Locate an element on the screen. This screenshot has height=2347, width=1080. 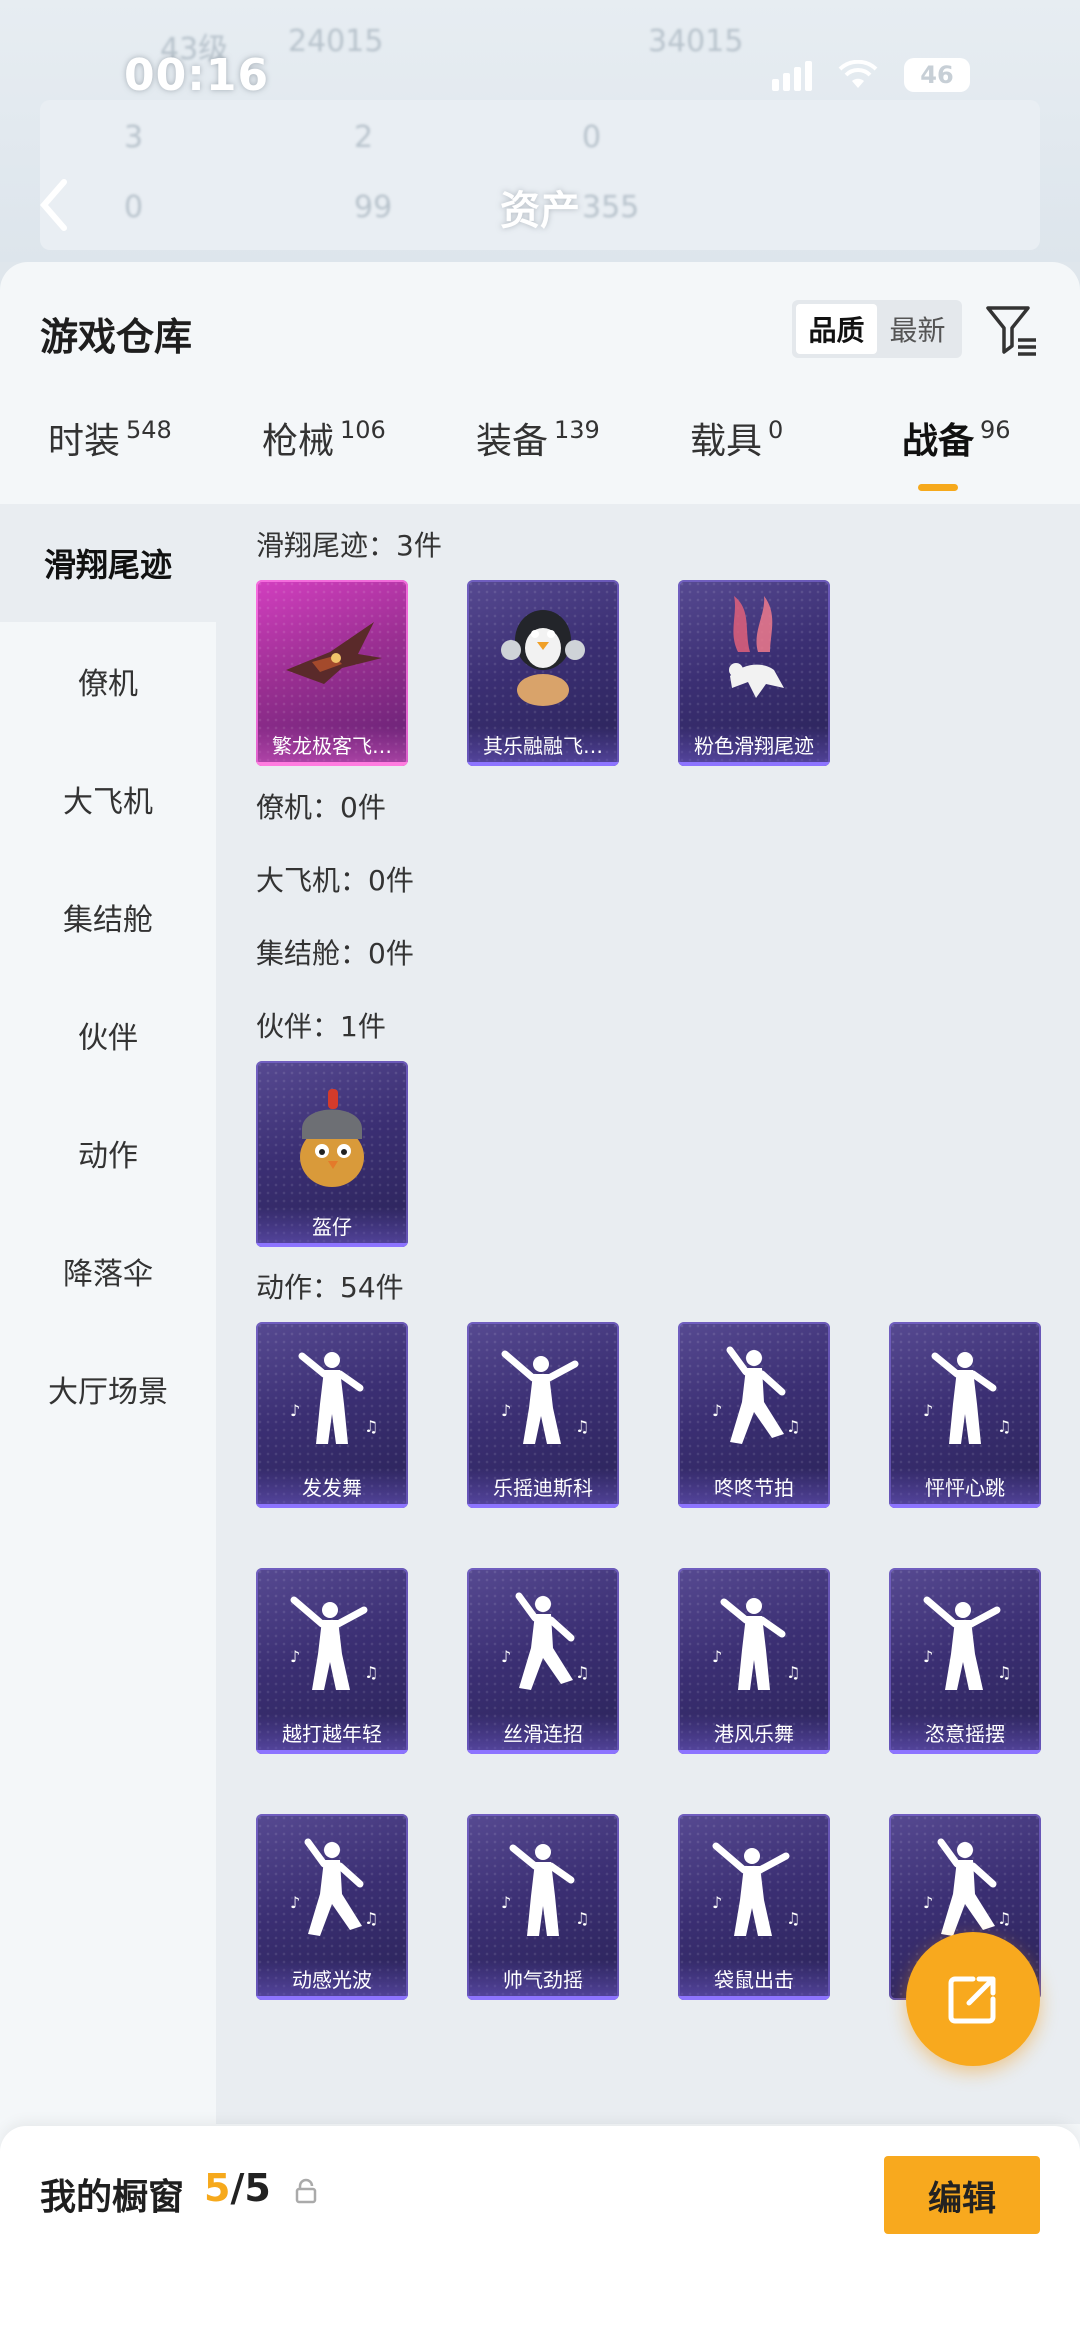
item-card: ♪ ♫ 怦怦心跳 is located at coordinates (965, 1415).